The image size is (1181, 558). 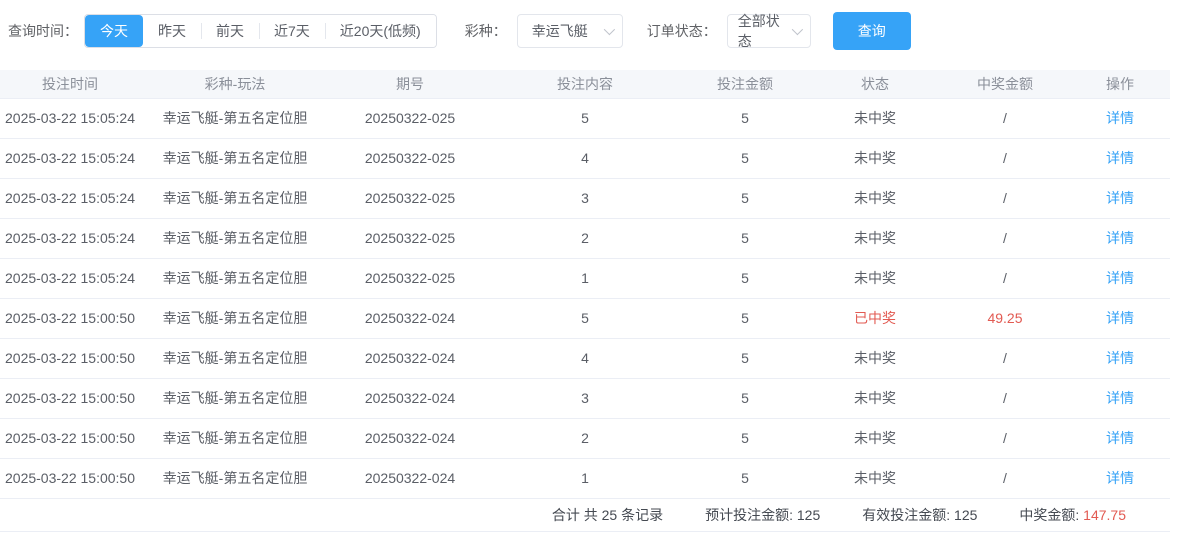 What do you see at coordinates (114, 31) in the screenshot?
I see `time-filter-button: 今天` at bounding box center [114, 31].